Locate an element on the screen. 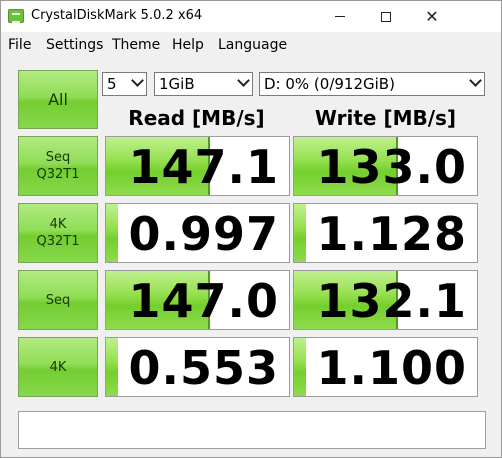 This screenshot has width=502, height=458. 4k-q32t1-read-value: 0.997 is located at coordinates (203, 234).